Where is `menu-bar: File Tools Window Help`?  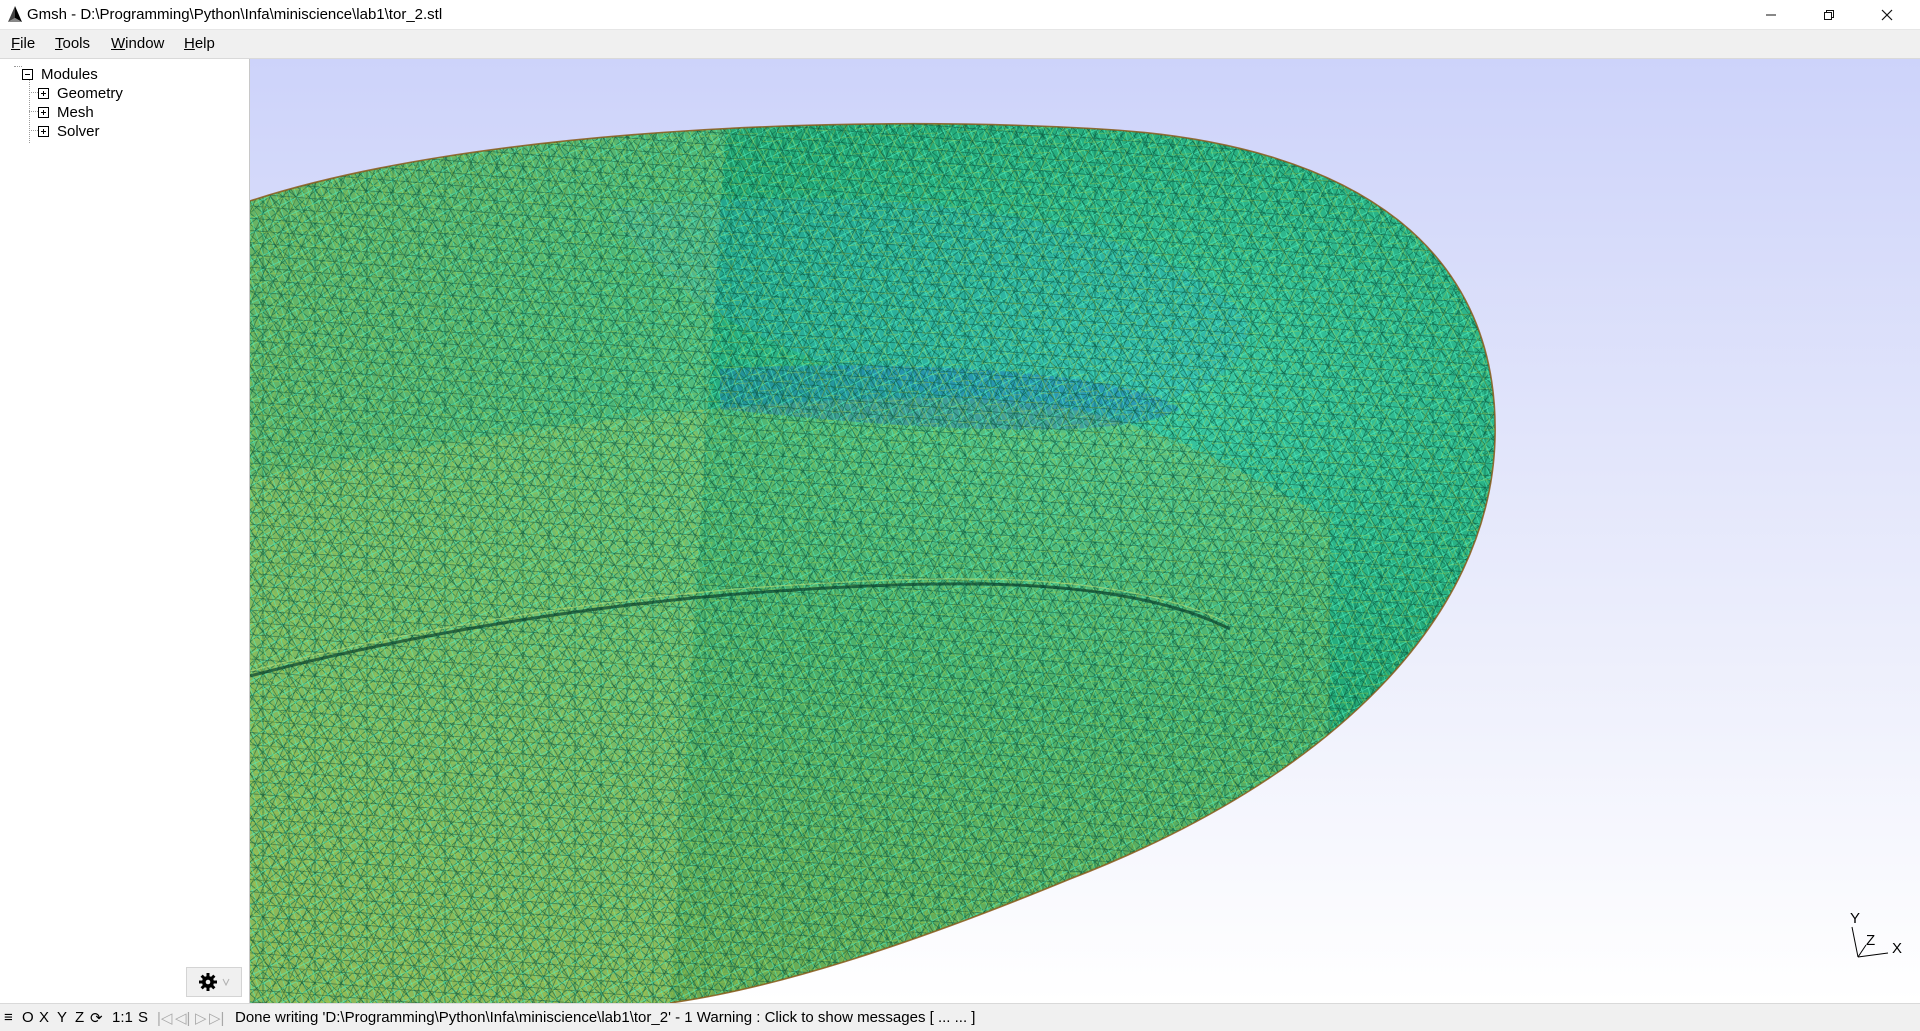 menu-bar: File Tools Window Help is located at coordinates (960, 44).